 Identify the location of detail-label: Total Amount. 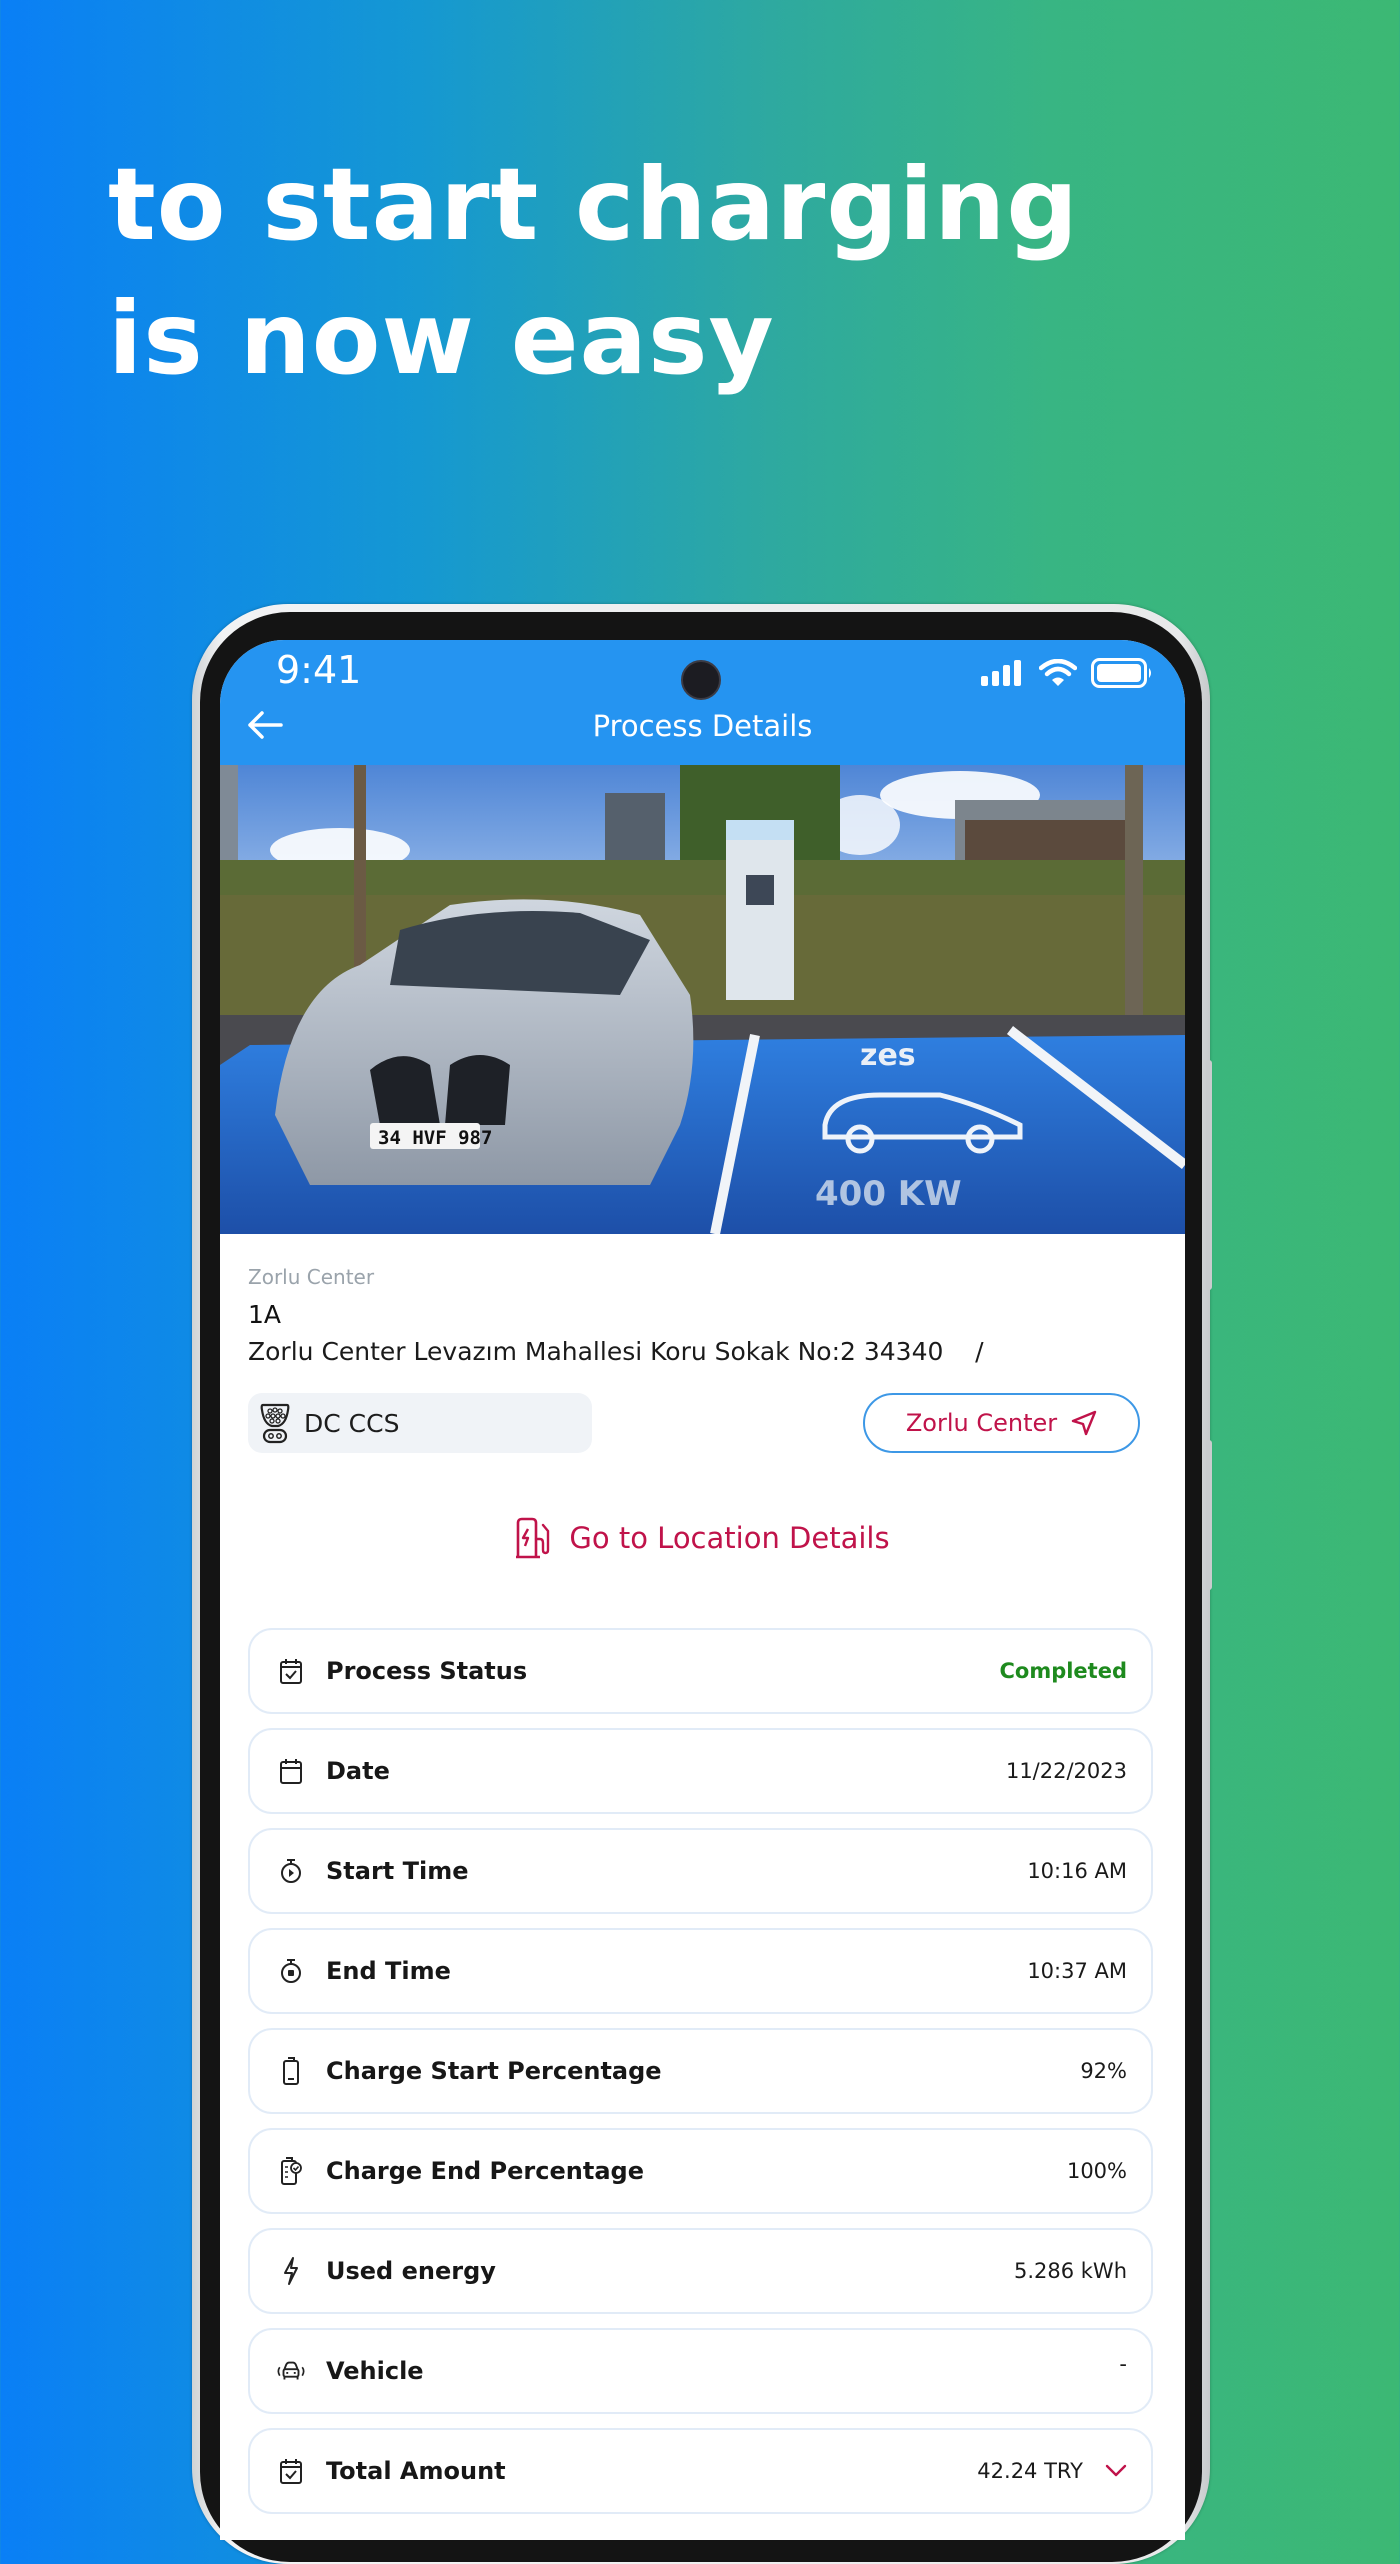
(416, 2471).